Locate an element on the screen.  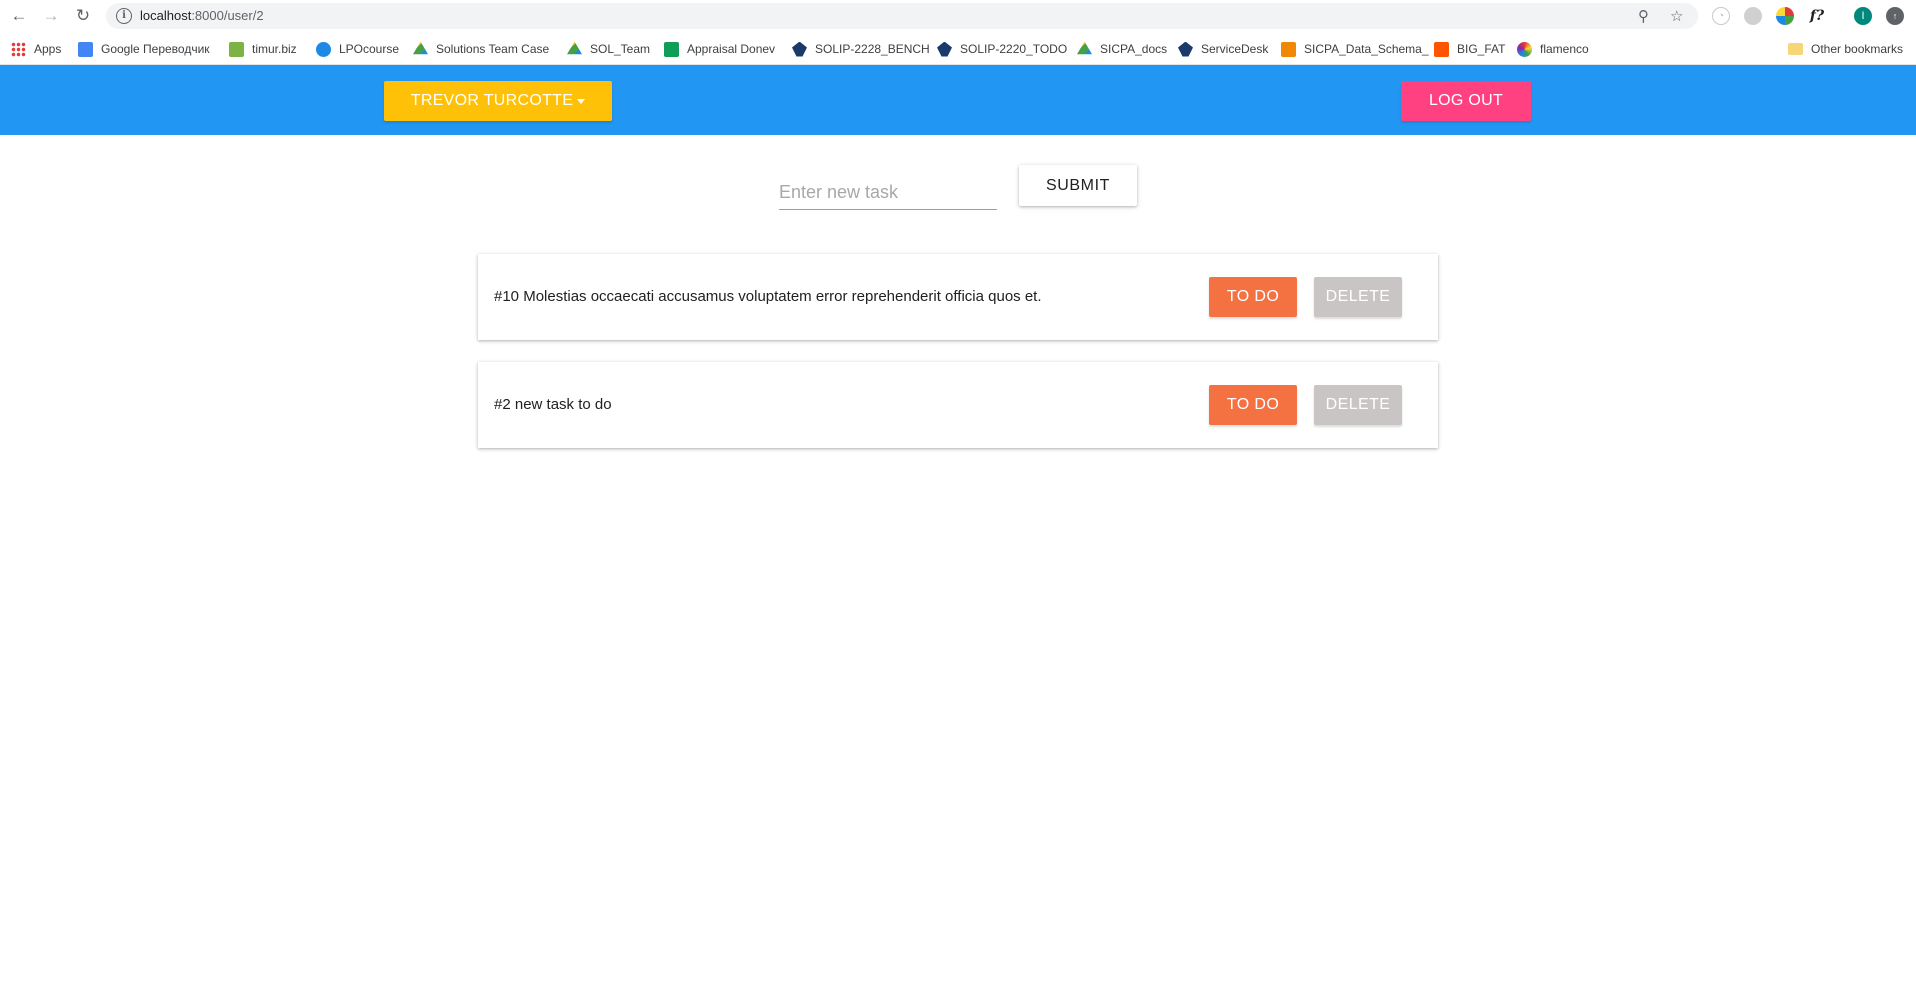
task-card: #2 new task to do TO DO DELETE is located at coordinates (958, 405).